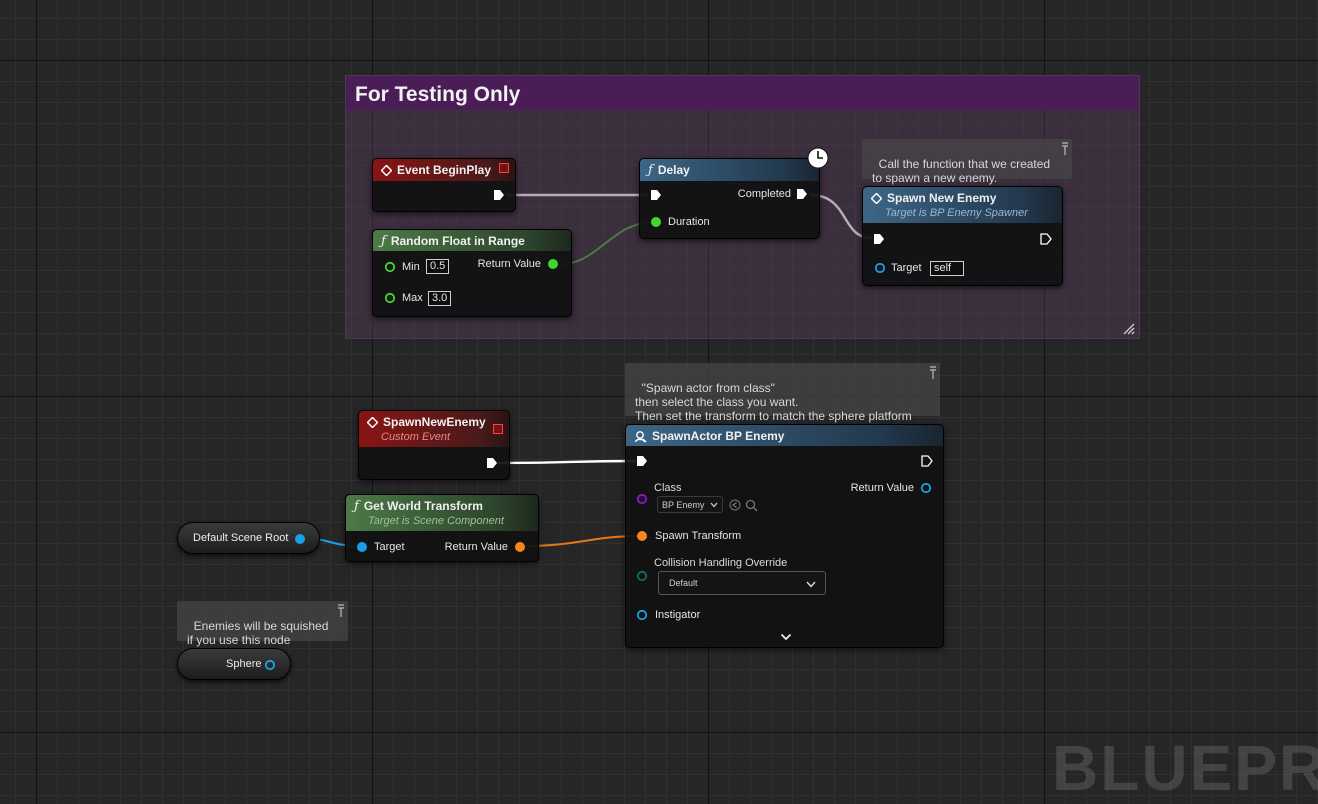  Describe the element at coordinates (457, 241) in the screenshot. I see `node-title: Random Float in Range` at that location.